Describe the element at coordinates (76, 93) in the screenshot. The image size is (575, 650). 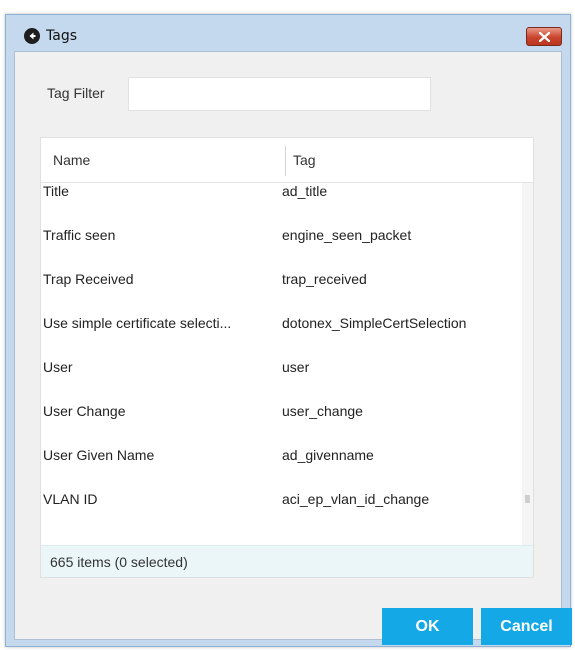
I see `tag-filter-label: Tag Filter` at that location.